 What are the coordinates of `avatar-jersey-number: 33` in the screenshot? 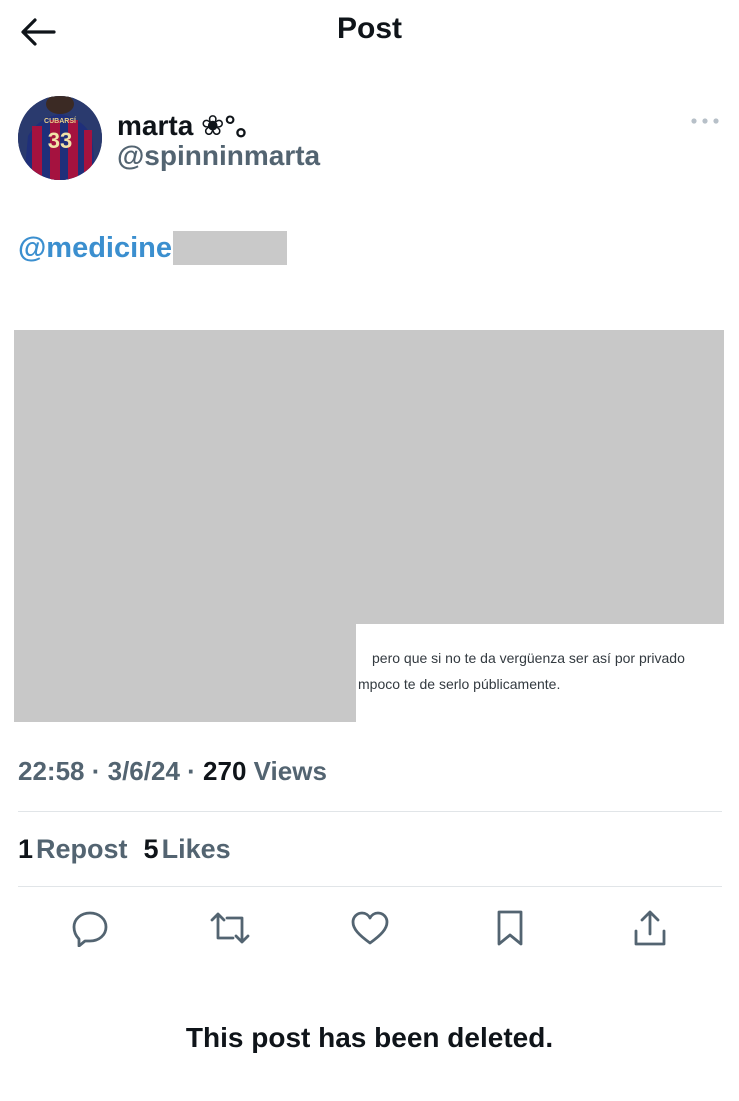 It's located at (60, 140).